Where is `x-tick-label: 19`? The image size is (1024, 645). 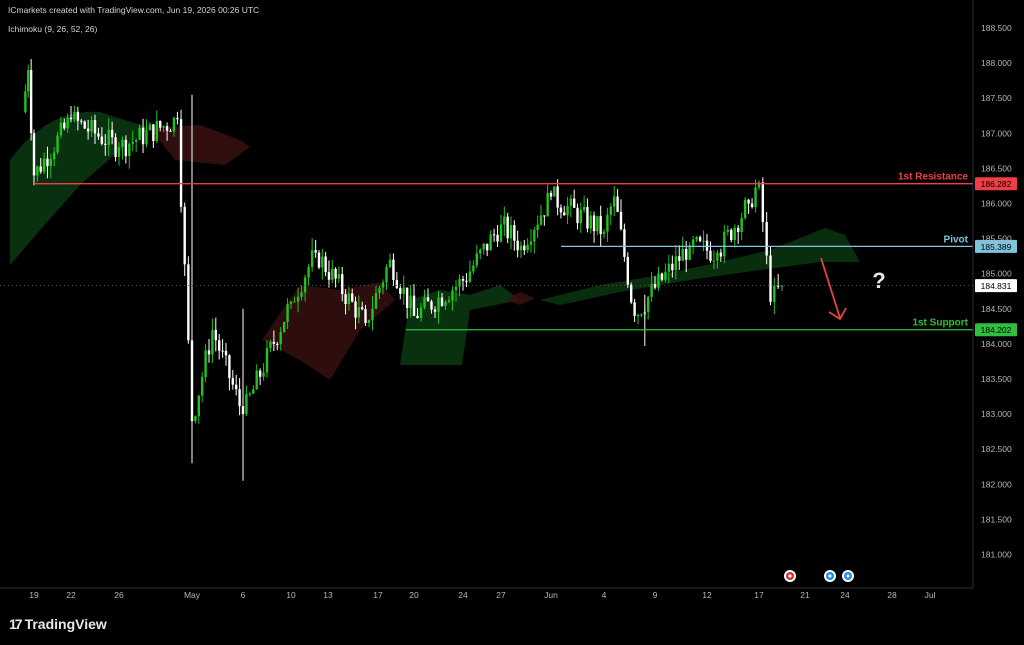 x-tick-label: 19 is located at coordinates (34, 595).